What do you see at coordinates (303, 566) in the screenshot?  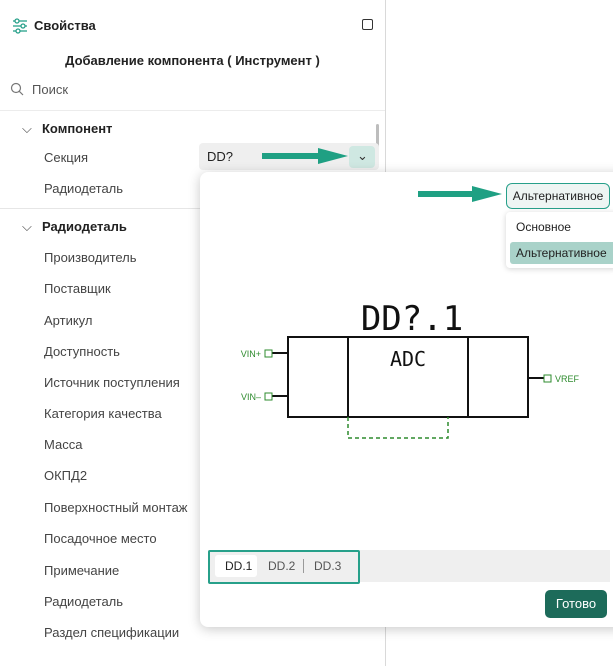 I see `tab-separator` at bounding box center [303, 566].